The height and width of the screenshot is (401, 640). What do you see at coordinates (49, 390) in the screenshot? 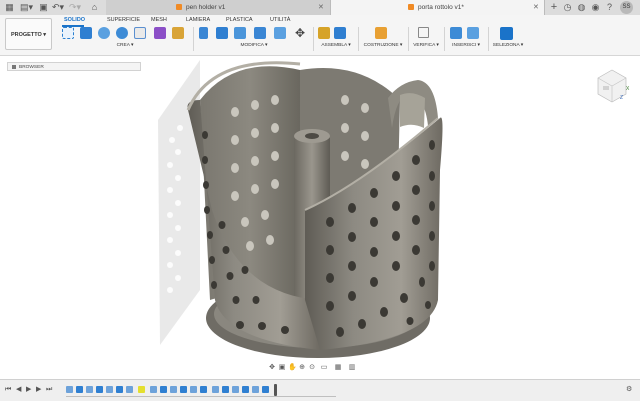
I see `last-step-icon: ⏭` at bounding box center [49, 390].